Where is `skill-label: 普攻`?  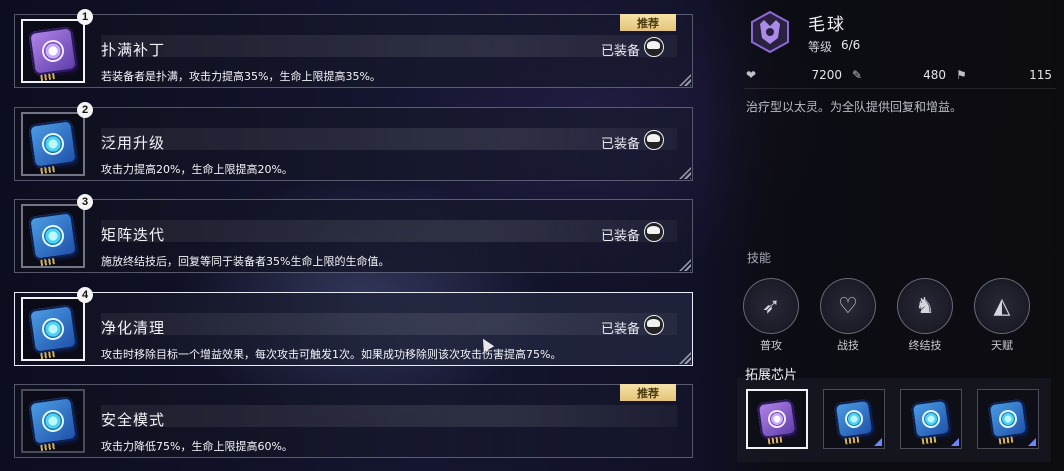 skill-label: 普攻 is located at coordinates (771, 345).